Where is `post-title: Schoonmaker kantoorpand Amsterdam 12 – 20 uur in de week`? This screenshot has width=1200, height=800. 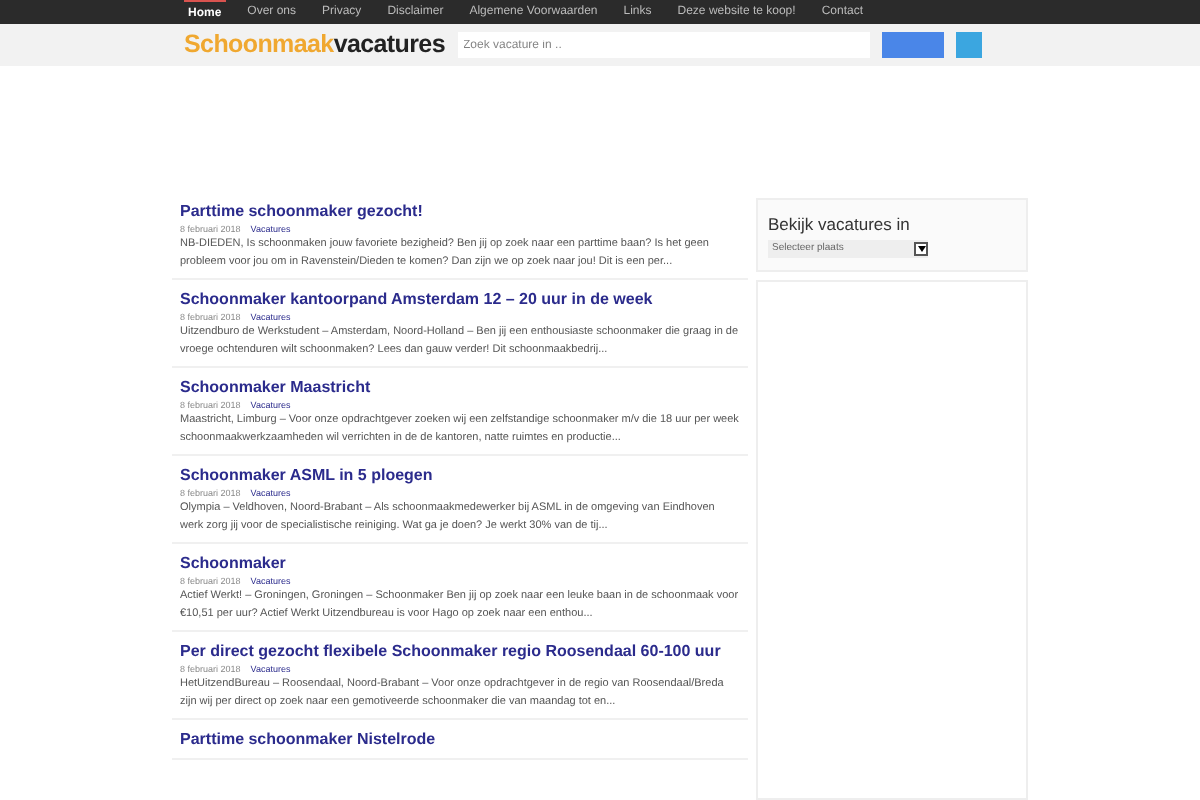 post-title: Schoonmaker kantoorpand Amsterdam 12 – 20 uur in de week is located at coordinates (416, 299).